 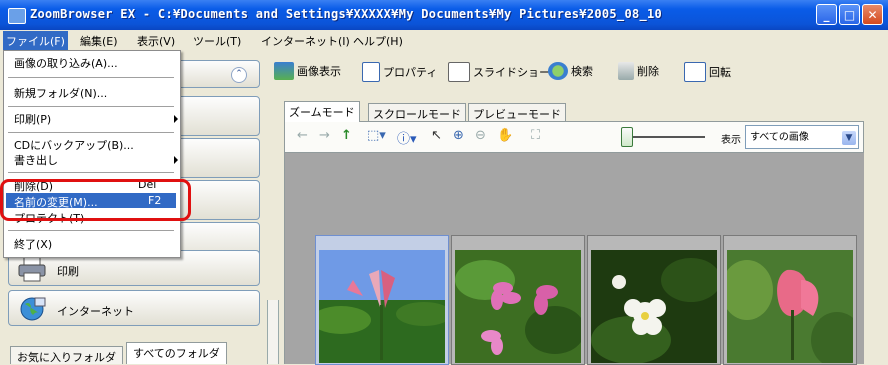 I want to click on globe-icon, so click(x=33, y=309).